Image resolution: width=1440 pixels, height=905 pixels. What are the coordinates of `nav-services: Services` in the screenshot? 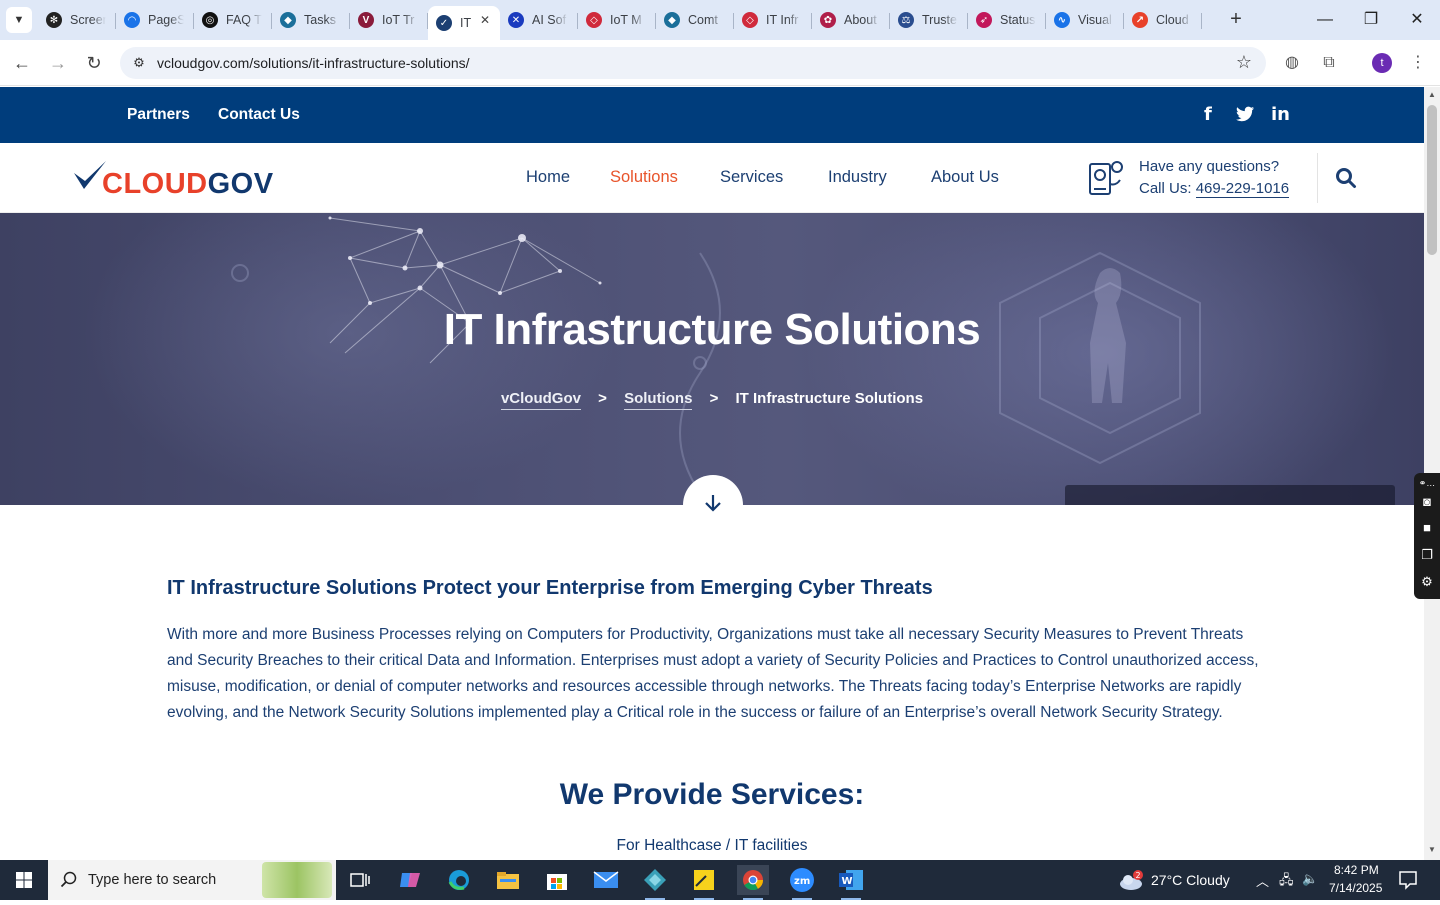 It's located at (751, 177).